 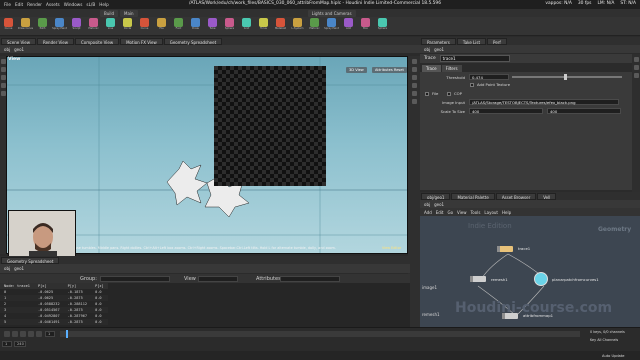 What do you see at coordinates (505, 249) in the screenshot?
I see `node-trace1` at bounding box center [505, 249].